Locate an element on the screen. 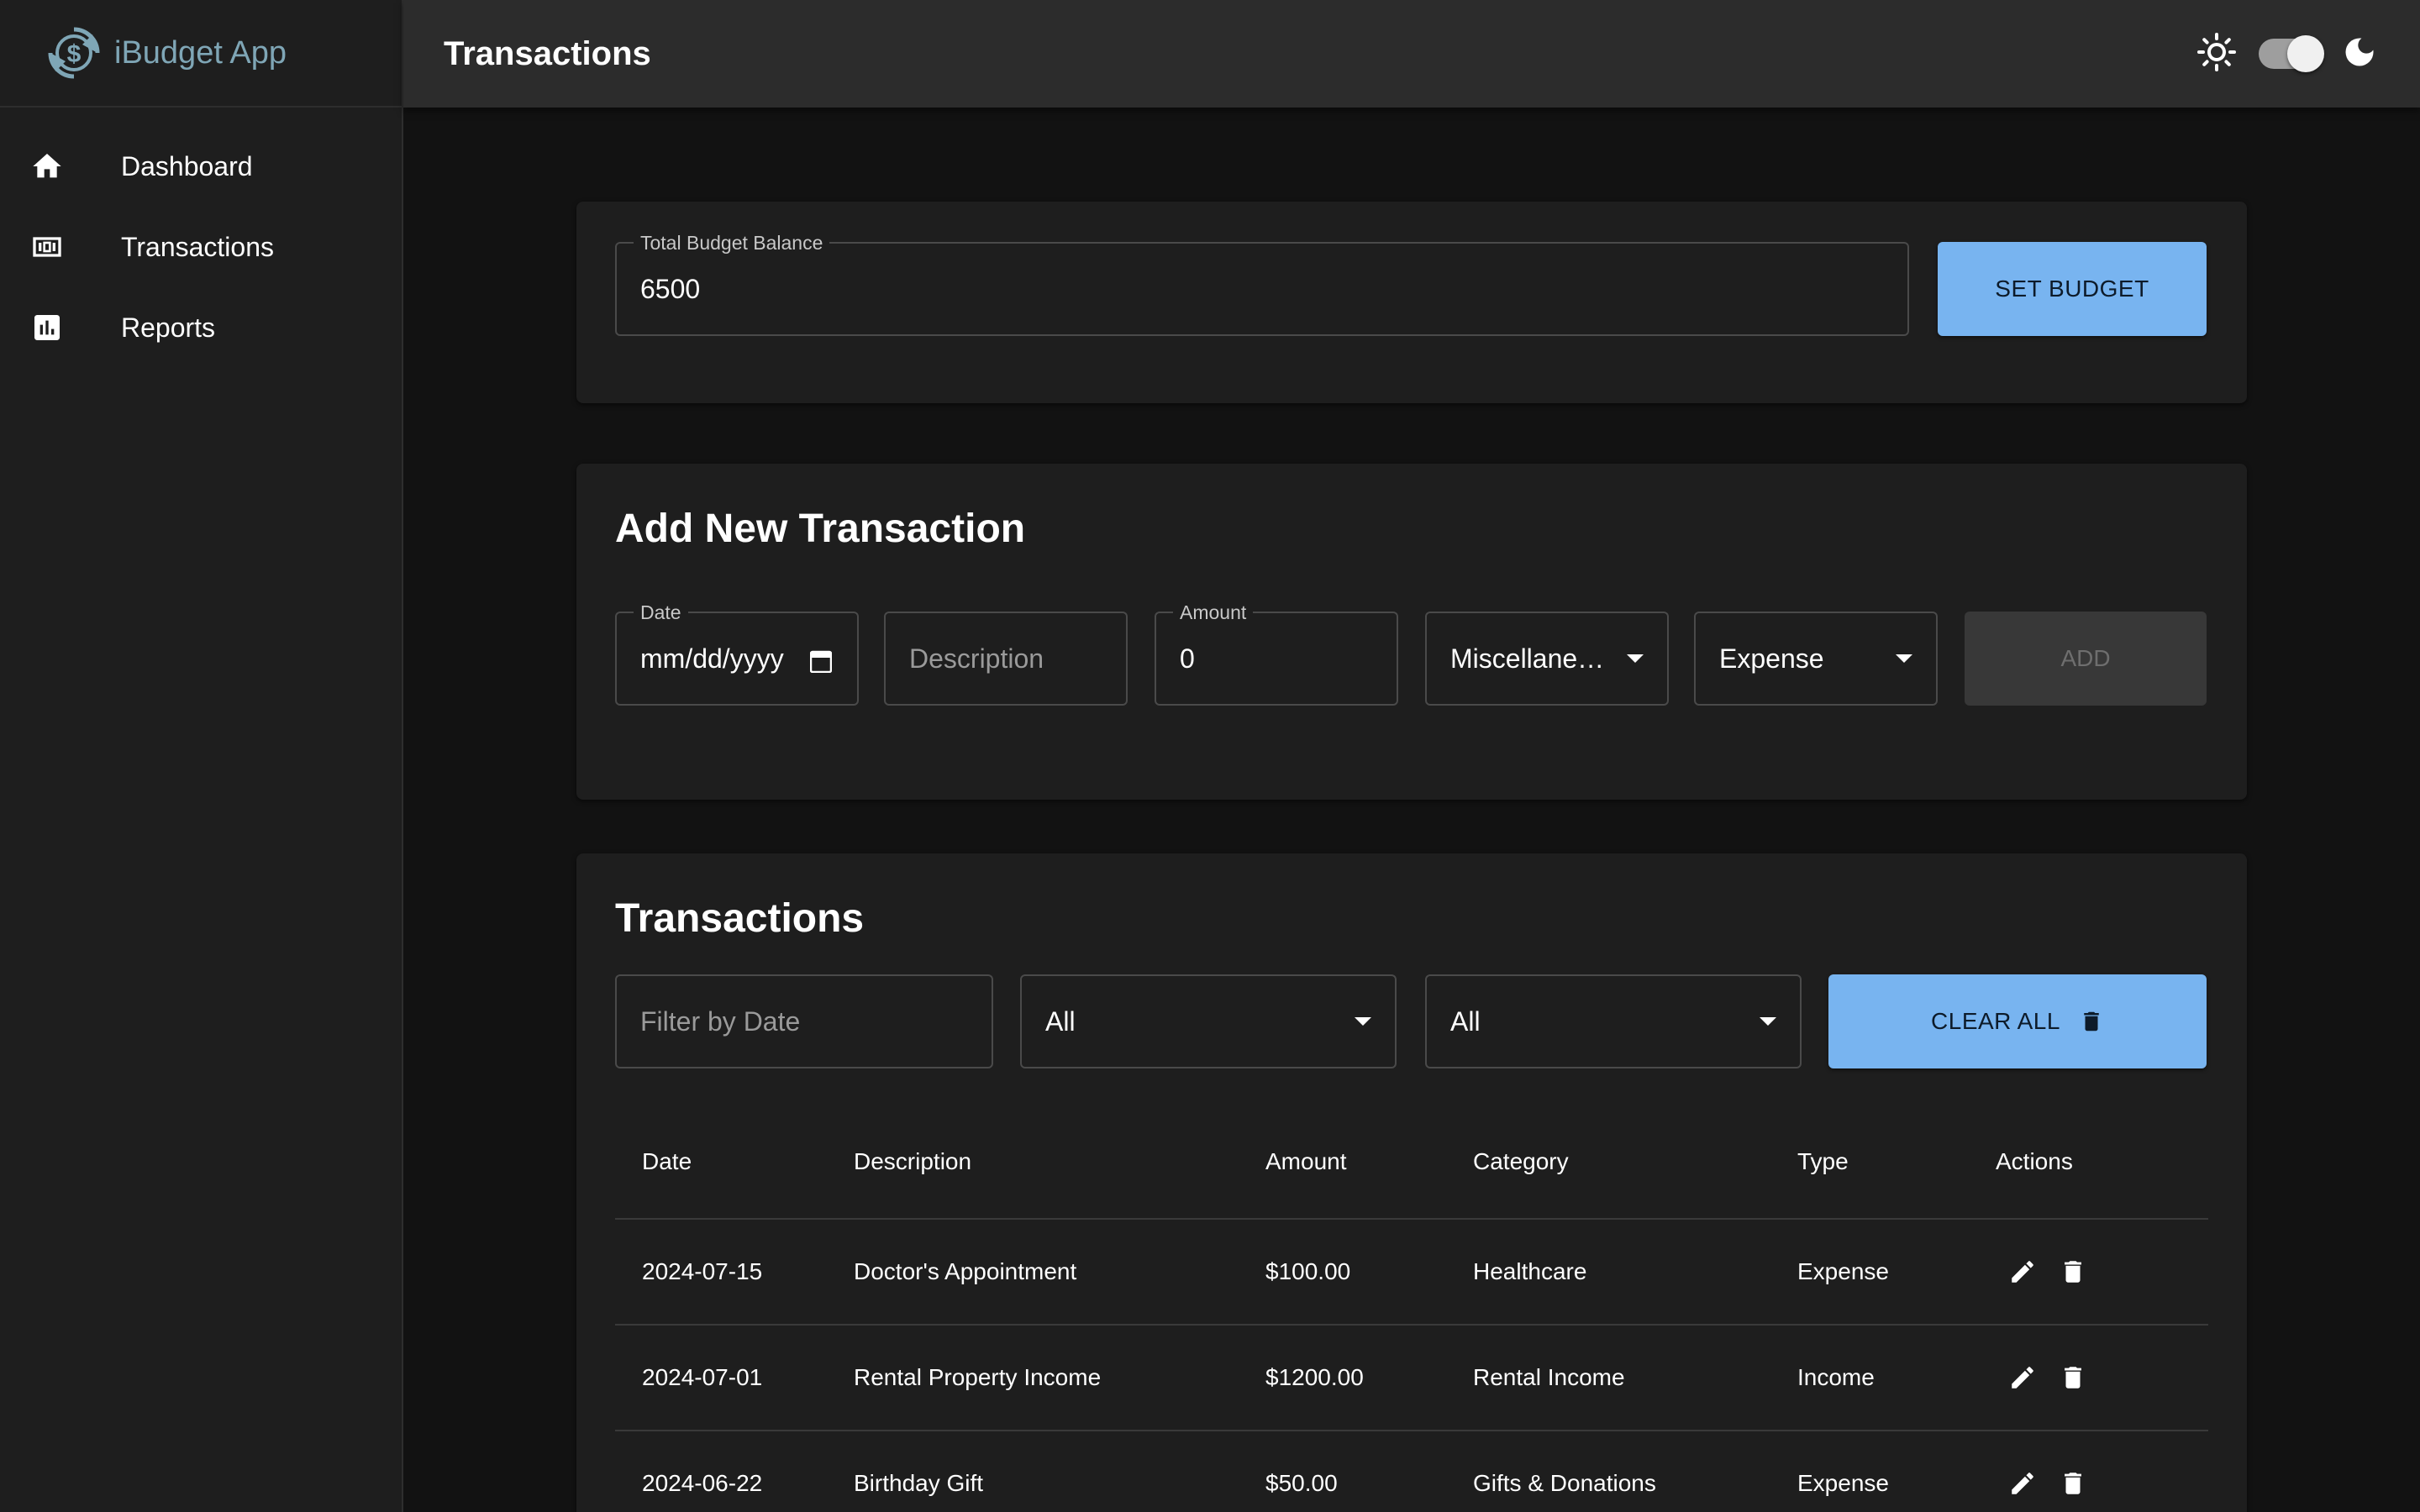  date-field: Date mm/dd/yyyy is located at coordinates (737, 653).